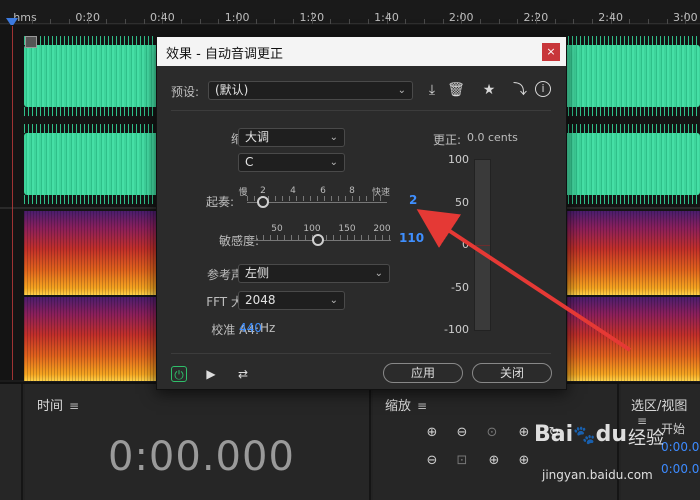 This screenshot has height=500, width=700. What do you see at coordinates (250, 328) in the screenshot?
I see `calibrate-a4-value: 440` at bounding box center [250, 328].